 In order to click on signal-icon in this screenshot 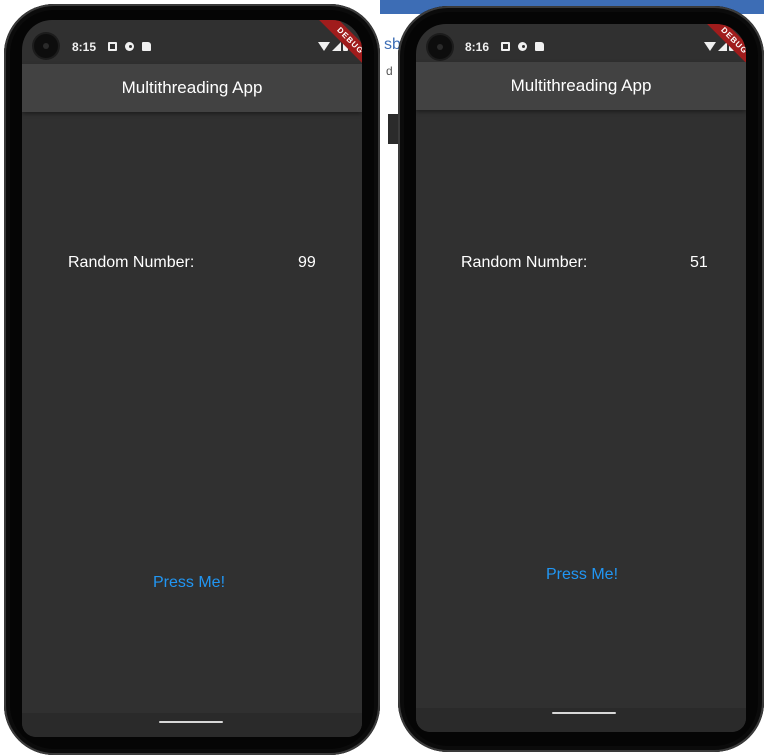, I will do `click(336, 46)`.